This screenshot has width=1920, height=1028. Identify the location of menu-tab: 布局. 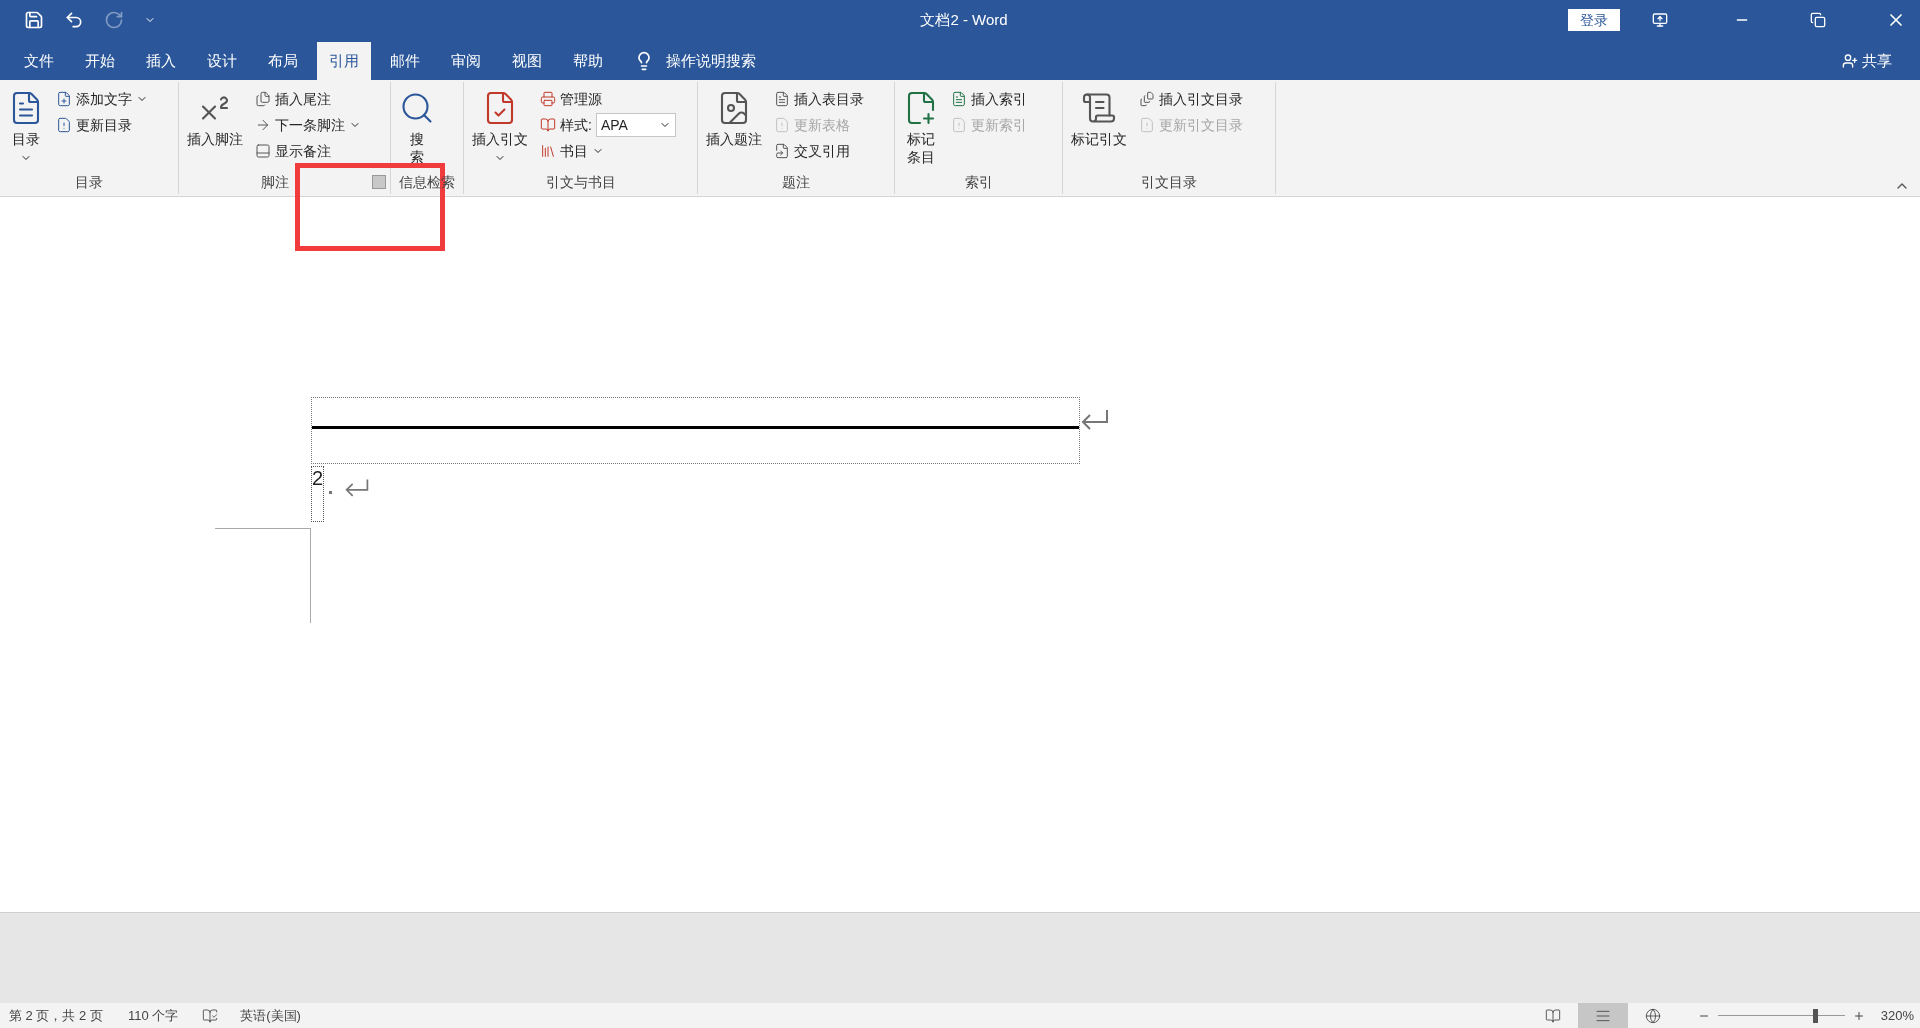
(283, 61).